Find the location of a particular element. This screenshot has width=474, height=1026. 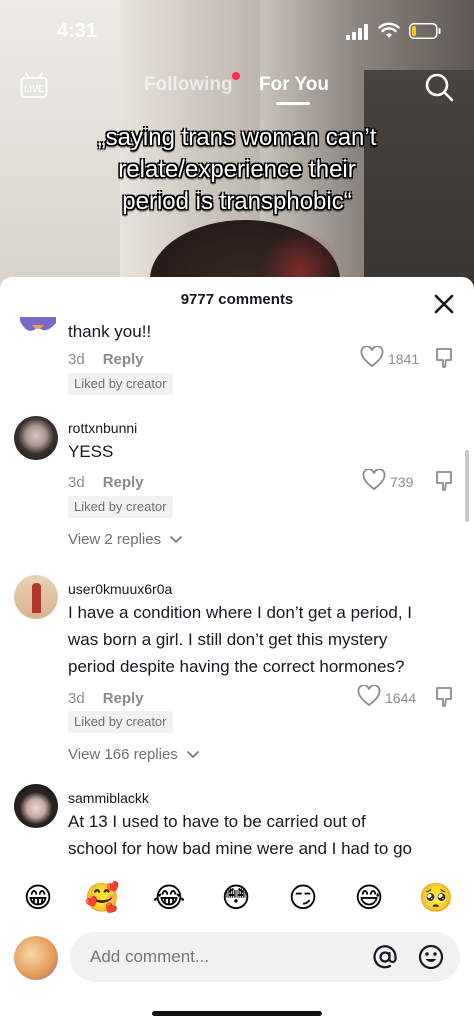

following-notification-dot is located at coordinates (236, 76).